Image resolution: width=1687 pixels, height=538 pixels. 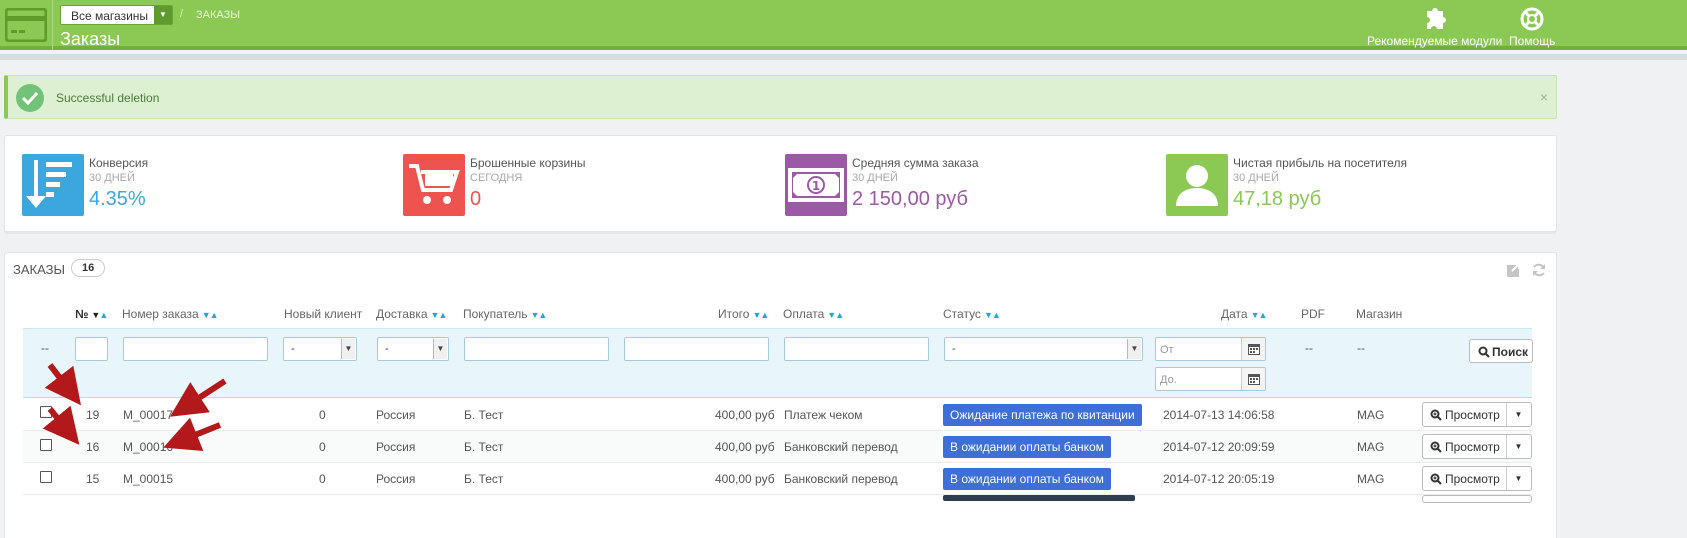 What do you see at coordinates (39, 269) in the screenshot?
I see `orders-heading: ЗАКАЗЫ` at bounding box center [39, 269].